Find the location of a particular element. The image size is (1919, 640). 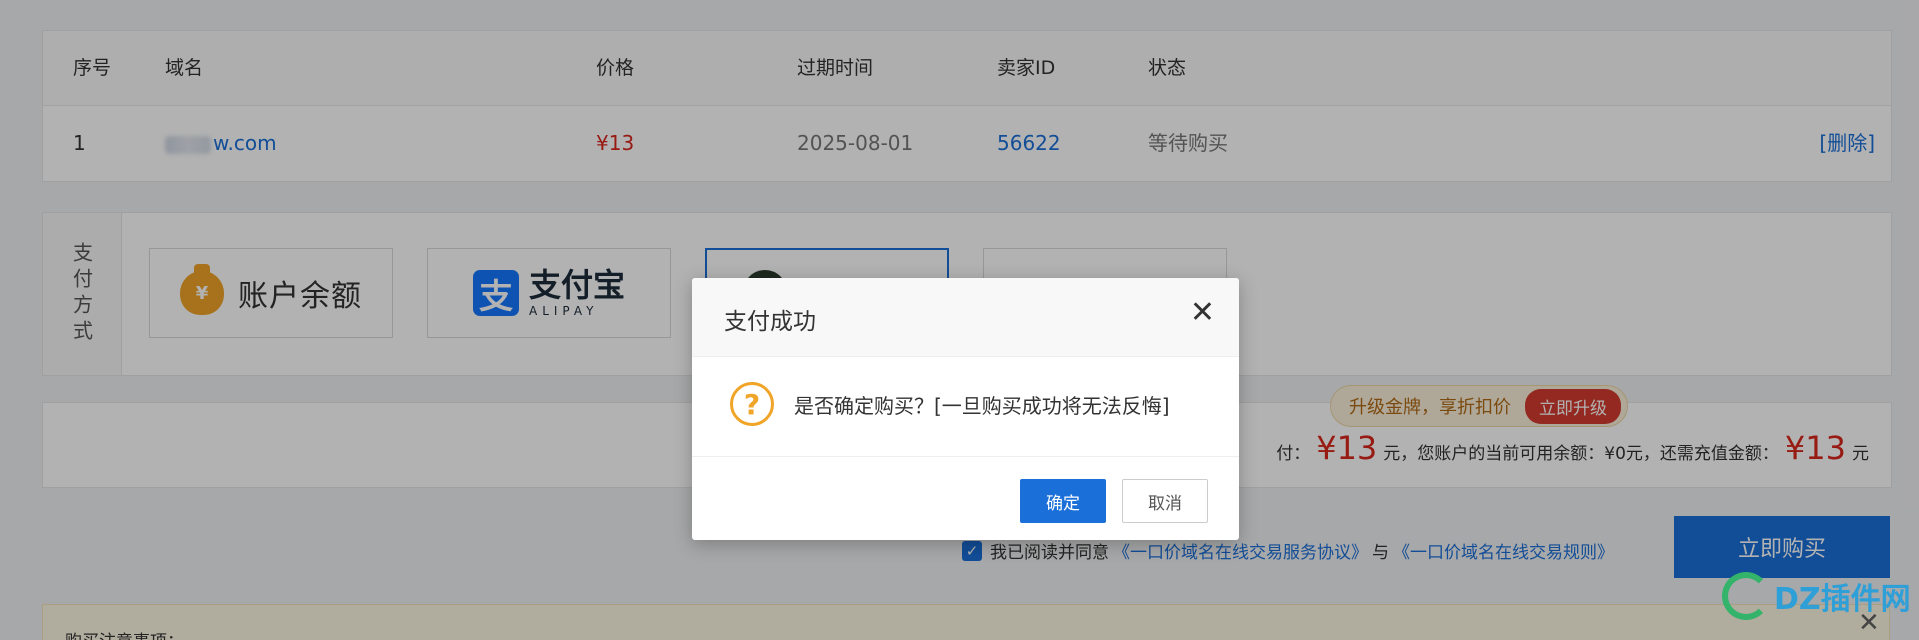

confirm-button: 确定 is located at coordinates (1063, 501).